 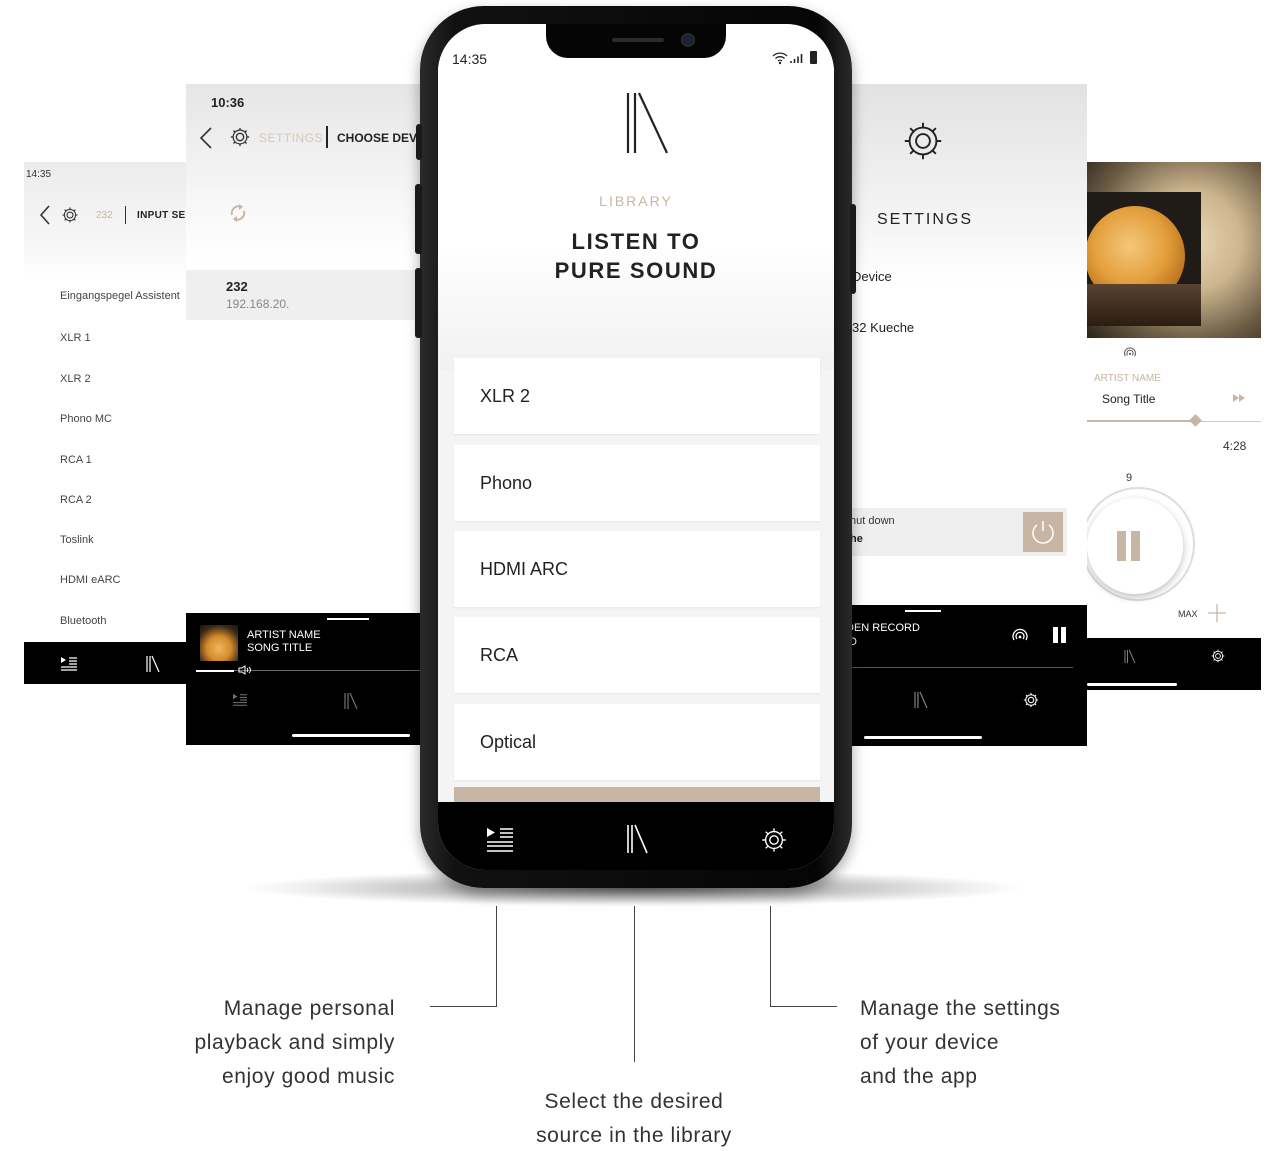 What do you see at coordinates (291, 138) in the screenshot?
I see `breadcrumb: SETTINGS` at bounding box center [291, 138].